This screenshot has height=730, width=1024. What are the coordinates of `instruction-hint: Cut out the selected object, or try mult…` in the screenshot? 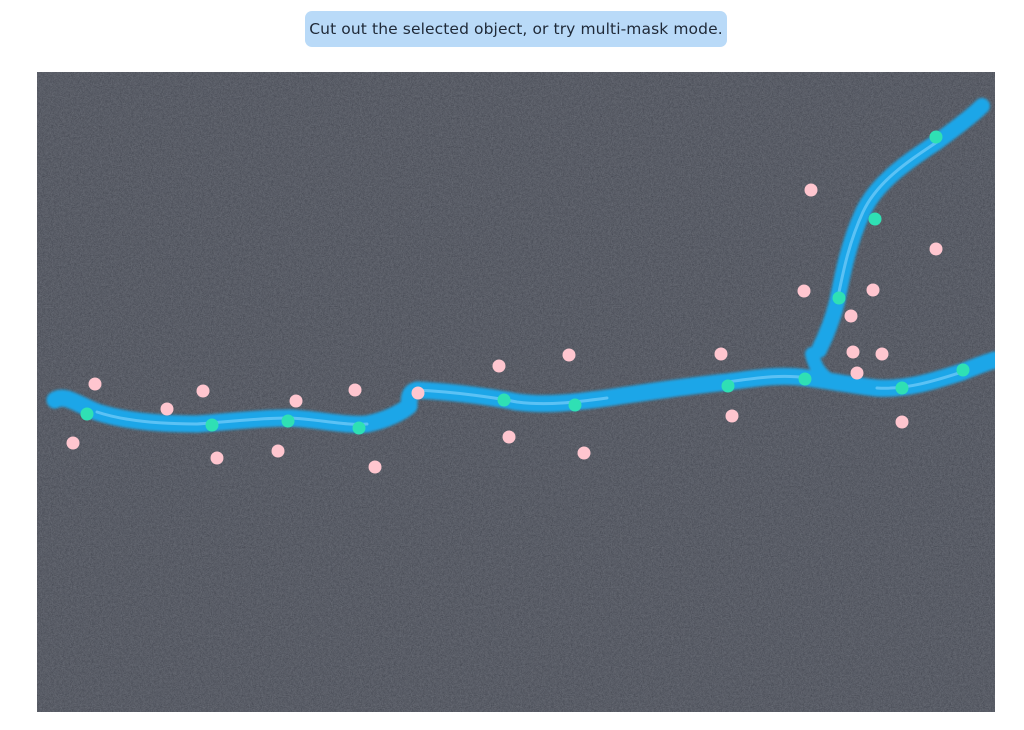 It's located at (516, 29).